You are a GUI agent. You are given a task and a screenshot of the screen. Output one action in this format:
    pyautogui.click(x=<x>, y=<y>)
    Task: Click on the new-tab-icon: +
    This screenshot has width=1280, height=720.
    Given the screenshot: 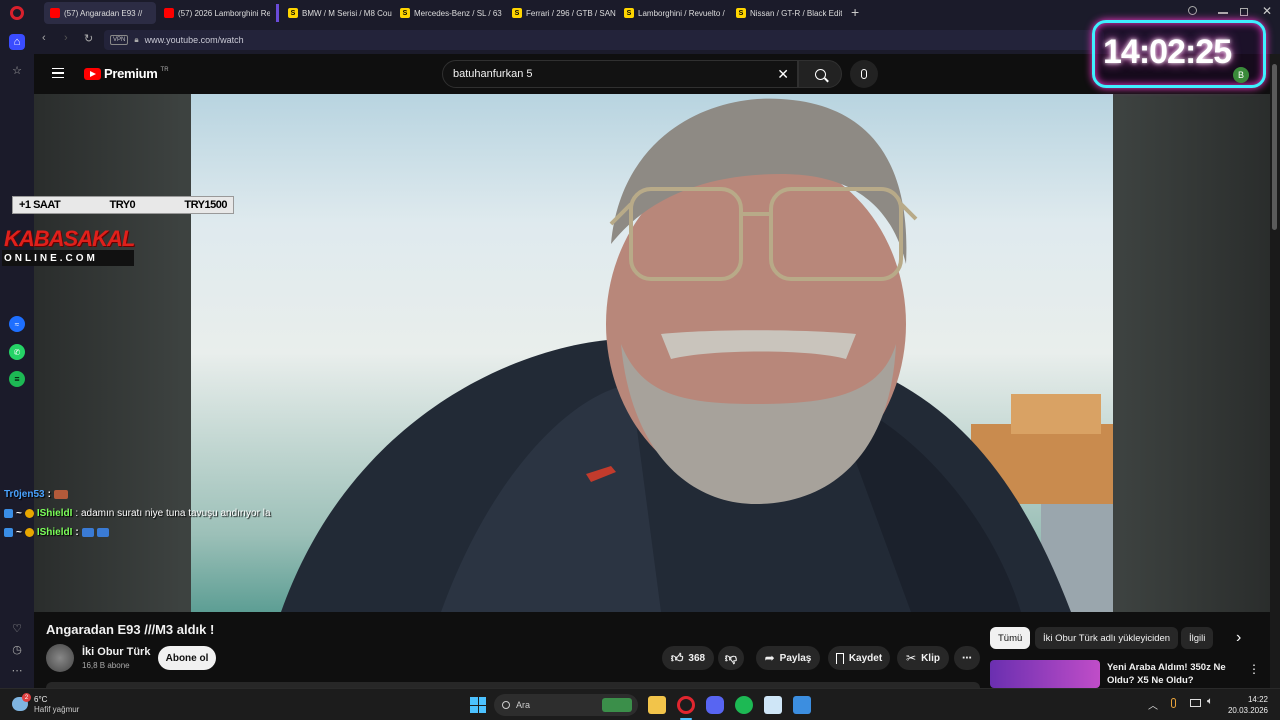 What is the action you would take?
    pyautogui.click(x=855, y=12)
    